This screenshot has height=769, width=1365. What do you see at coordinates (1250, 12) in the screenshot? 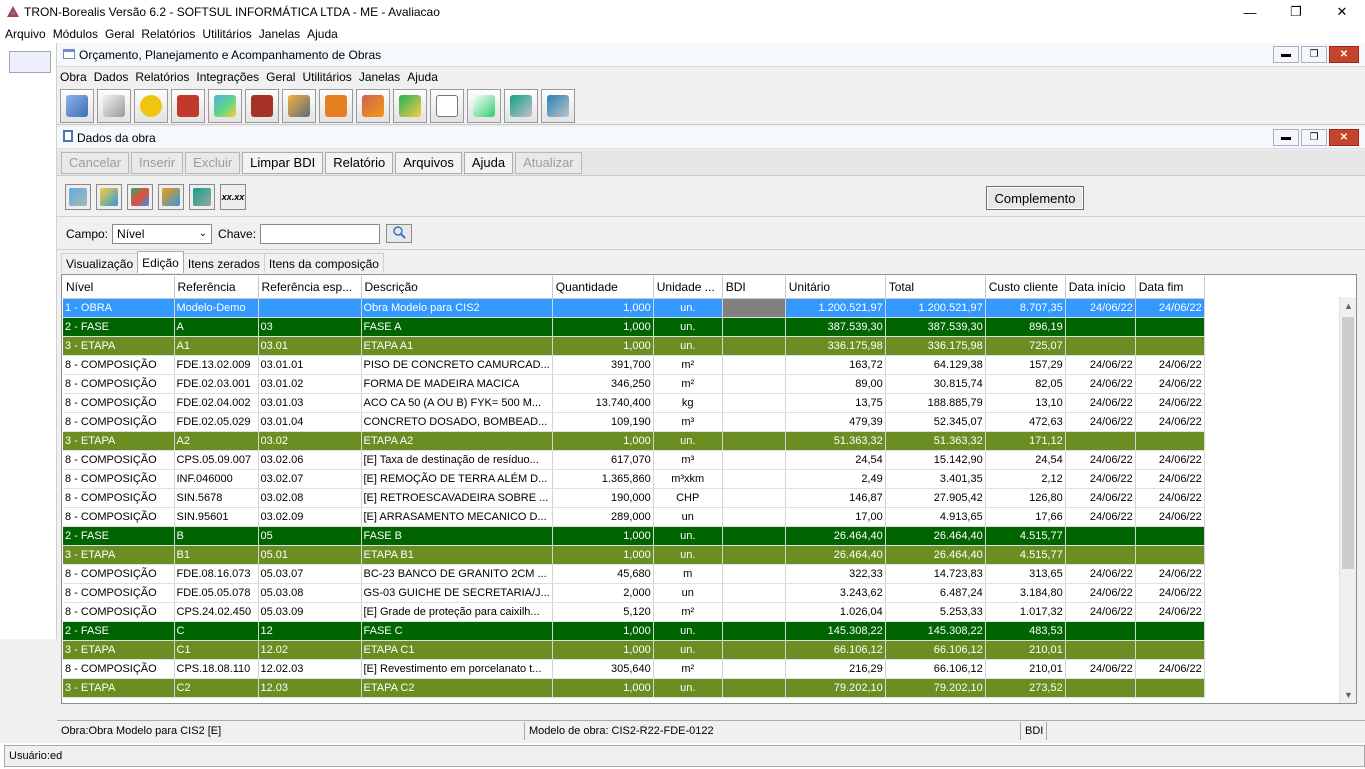
I see `minimize-icon: —` at bounding box center [1250, 12].